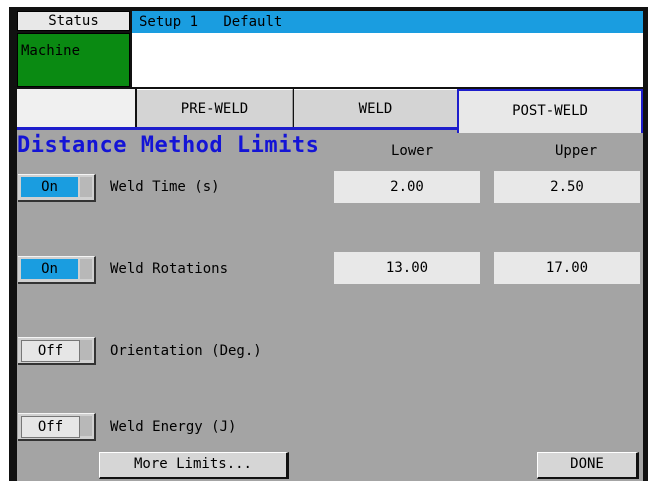  Describe the element at coordinates (407, 268) in the screenshot. I see `weld-rotations-lower-field: 13.00` at that location.